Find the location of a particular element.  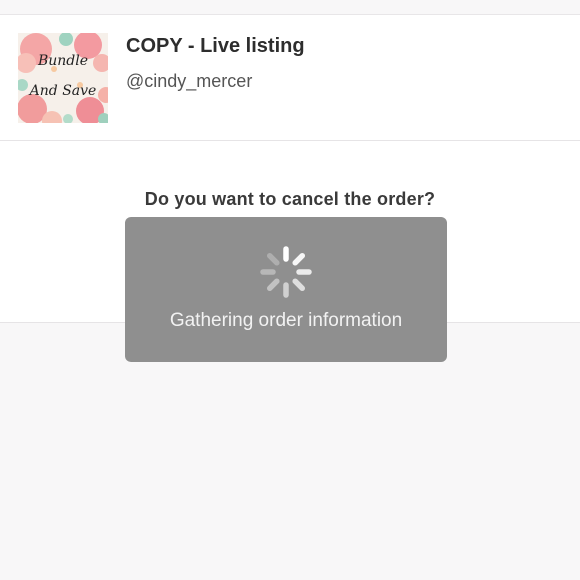

floral-background-image is located at coordinates (63, 78).